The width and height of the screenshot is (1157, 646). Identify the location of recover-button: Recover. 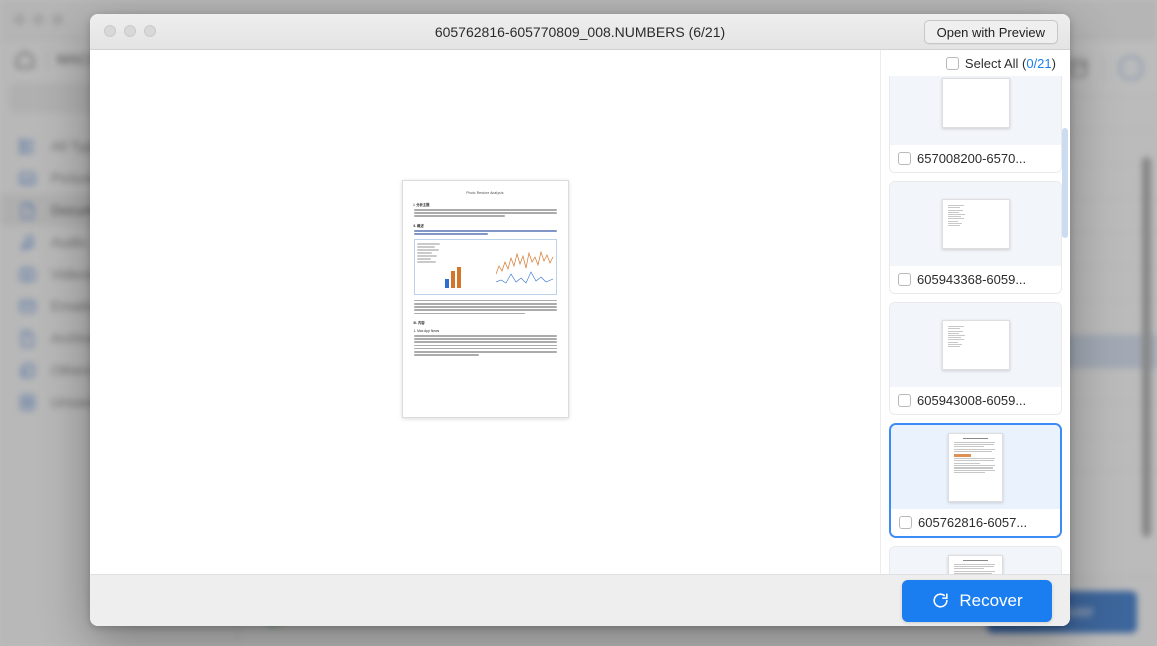
(977, 600).